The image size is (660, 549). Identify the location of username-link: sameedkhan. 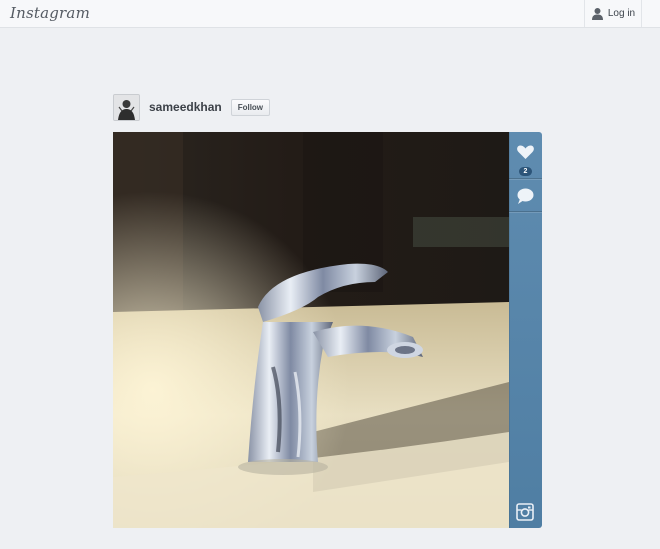
(185, 107).